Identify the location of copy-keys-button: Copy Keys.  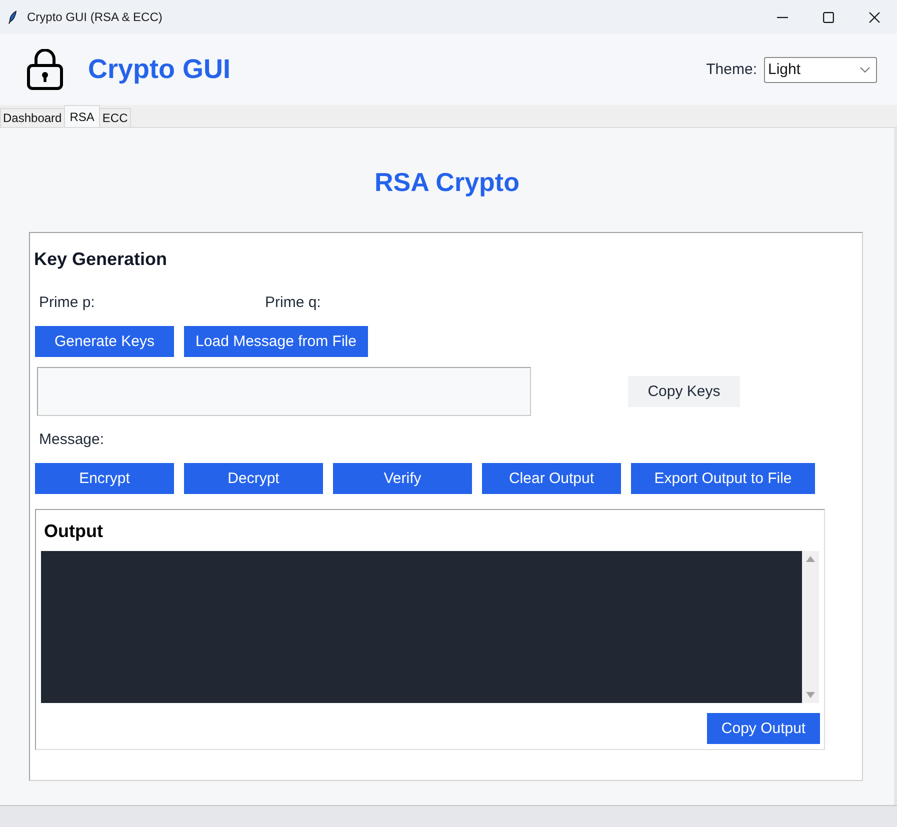
(684, 391).